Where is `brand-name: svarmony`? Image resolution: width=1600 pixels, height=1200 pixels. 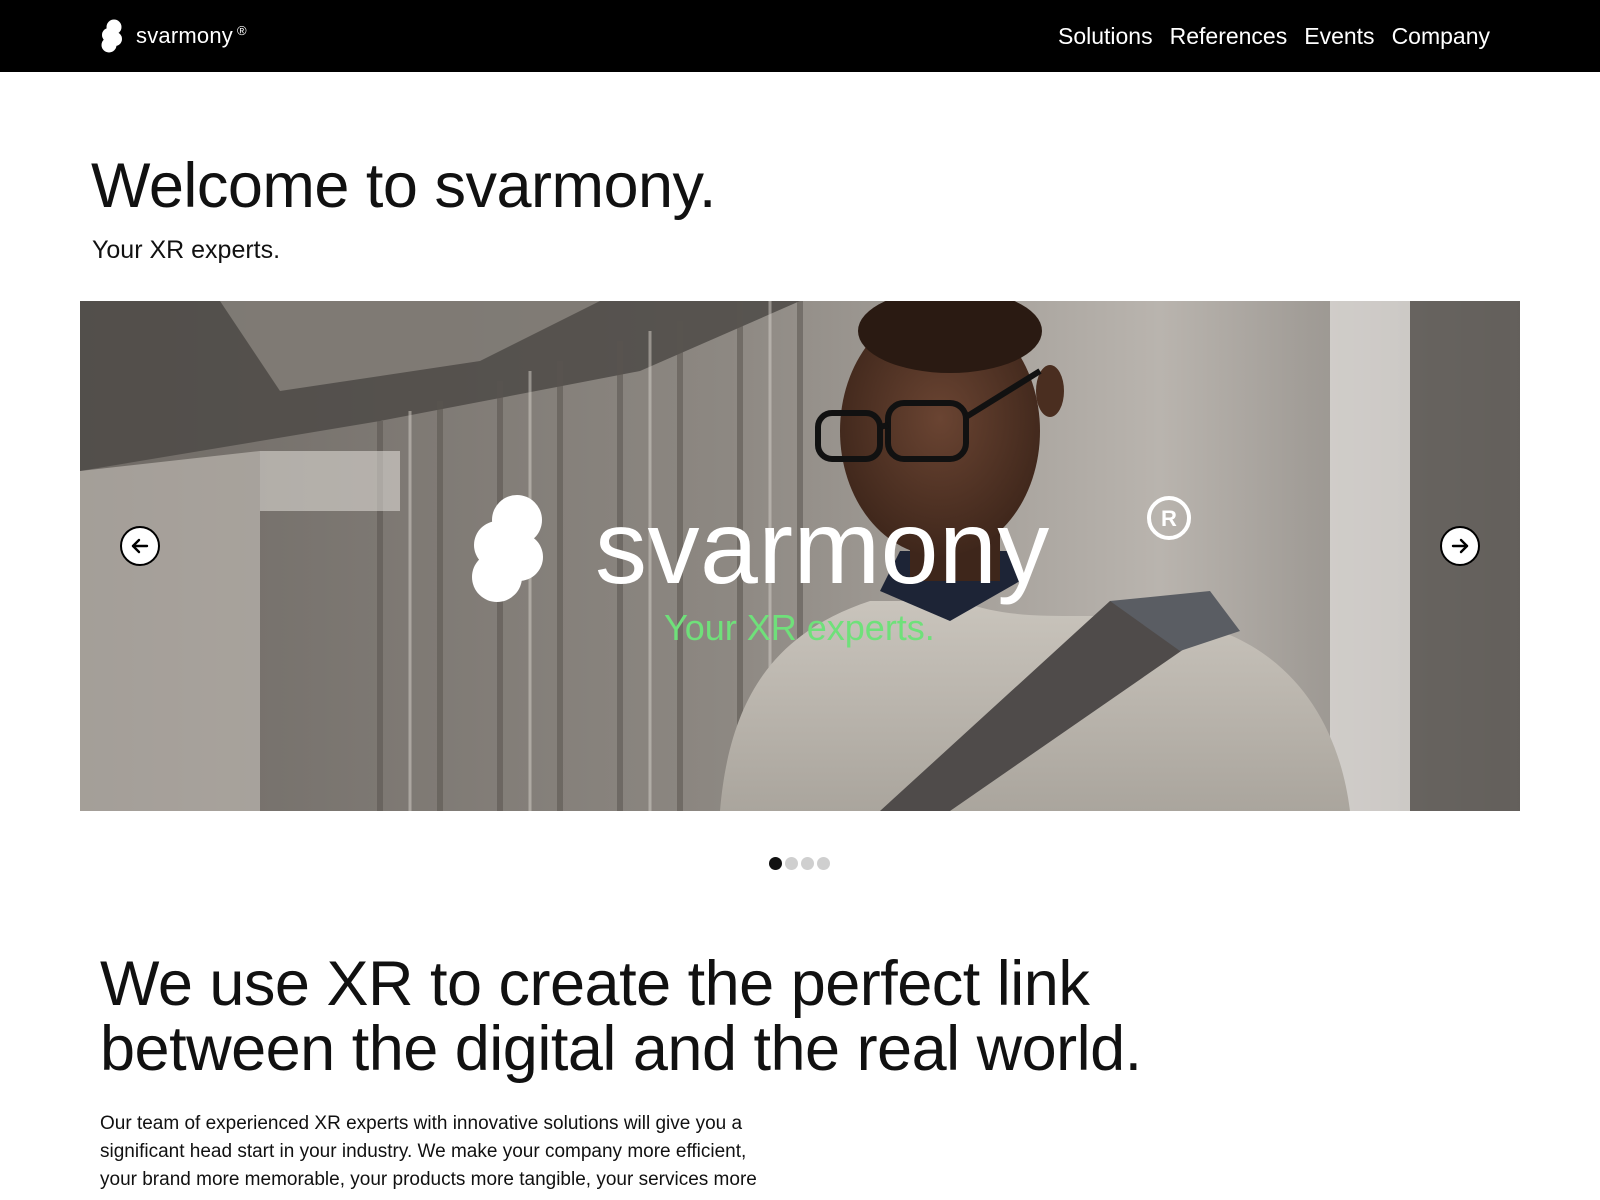
brand-name: svarmony is located at coordinates (184, 35).